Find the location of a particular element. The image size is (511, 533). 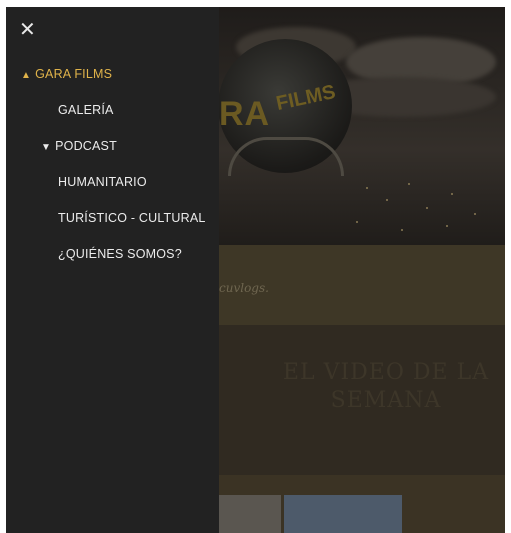

menu-item-humanitario: HUMANITARIO is located at coordinates (102, 182).